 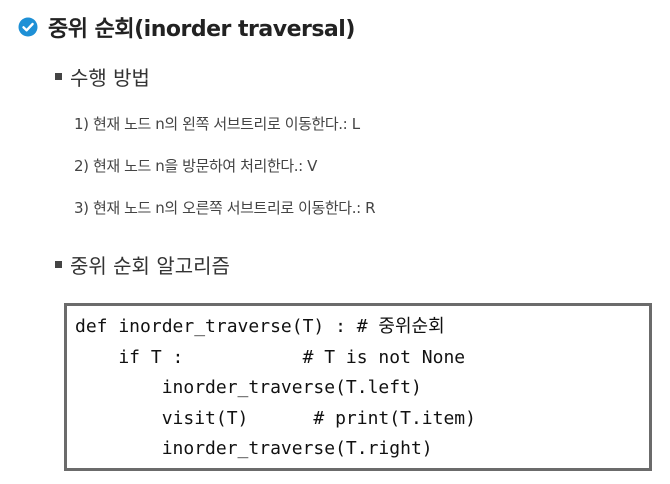 What do you see at coordinates (225, 208) in the screenshot?
I see `step-item: 3) 현재 노드 n의 오른쪽 서브트리로 이동한다.: R` at bounding box center [225, 208].